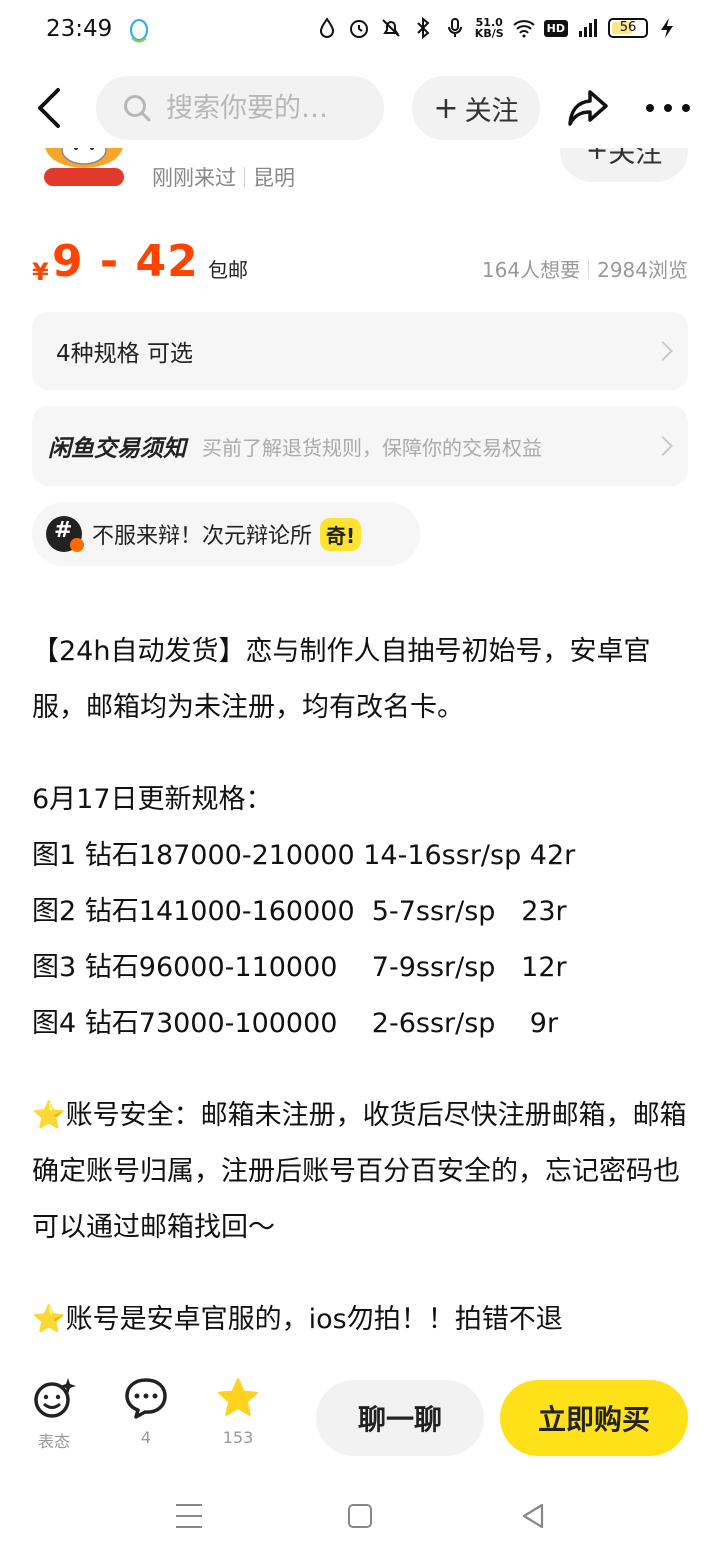  I want to click on star-icon, so click(238, 1397).